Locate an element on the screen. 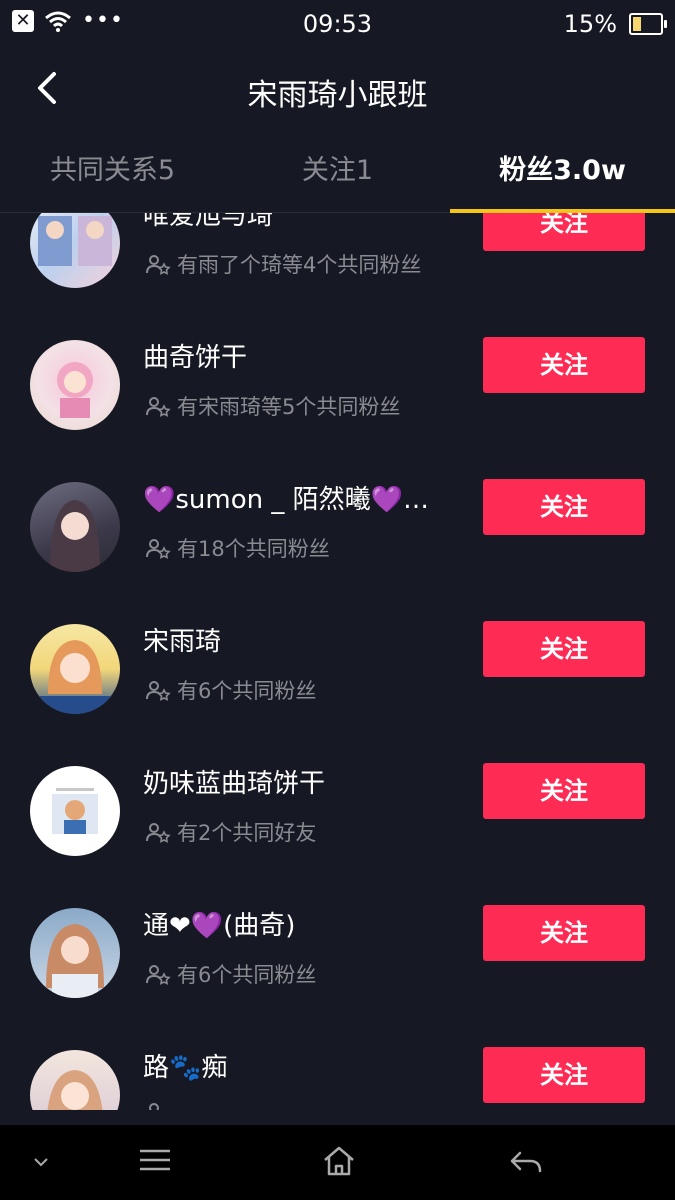  home-icon is located at coordinates (339, 1161).